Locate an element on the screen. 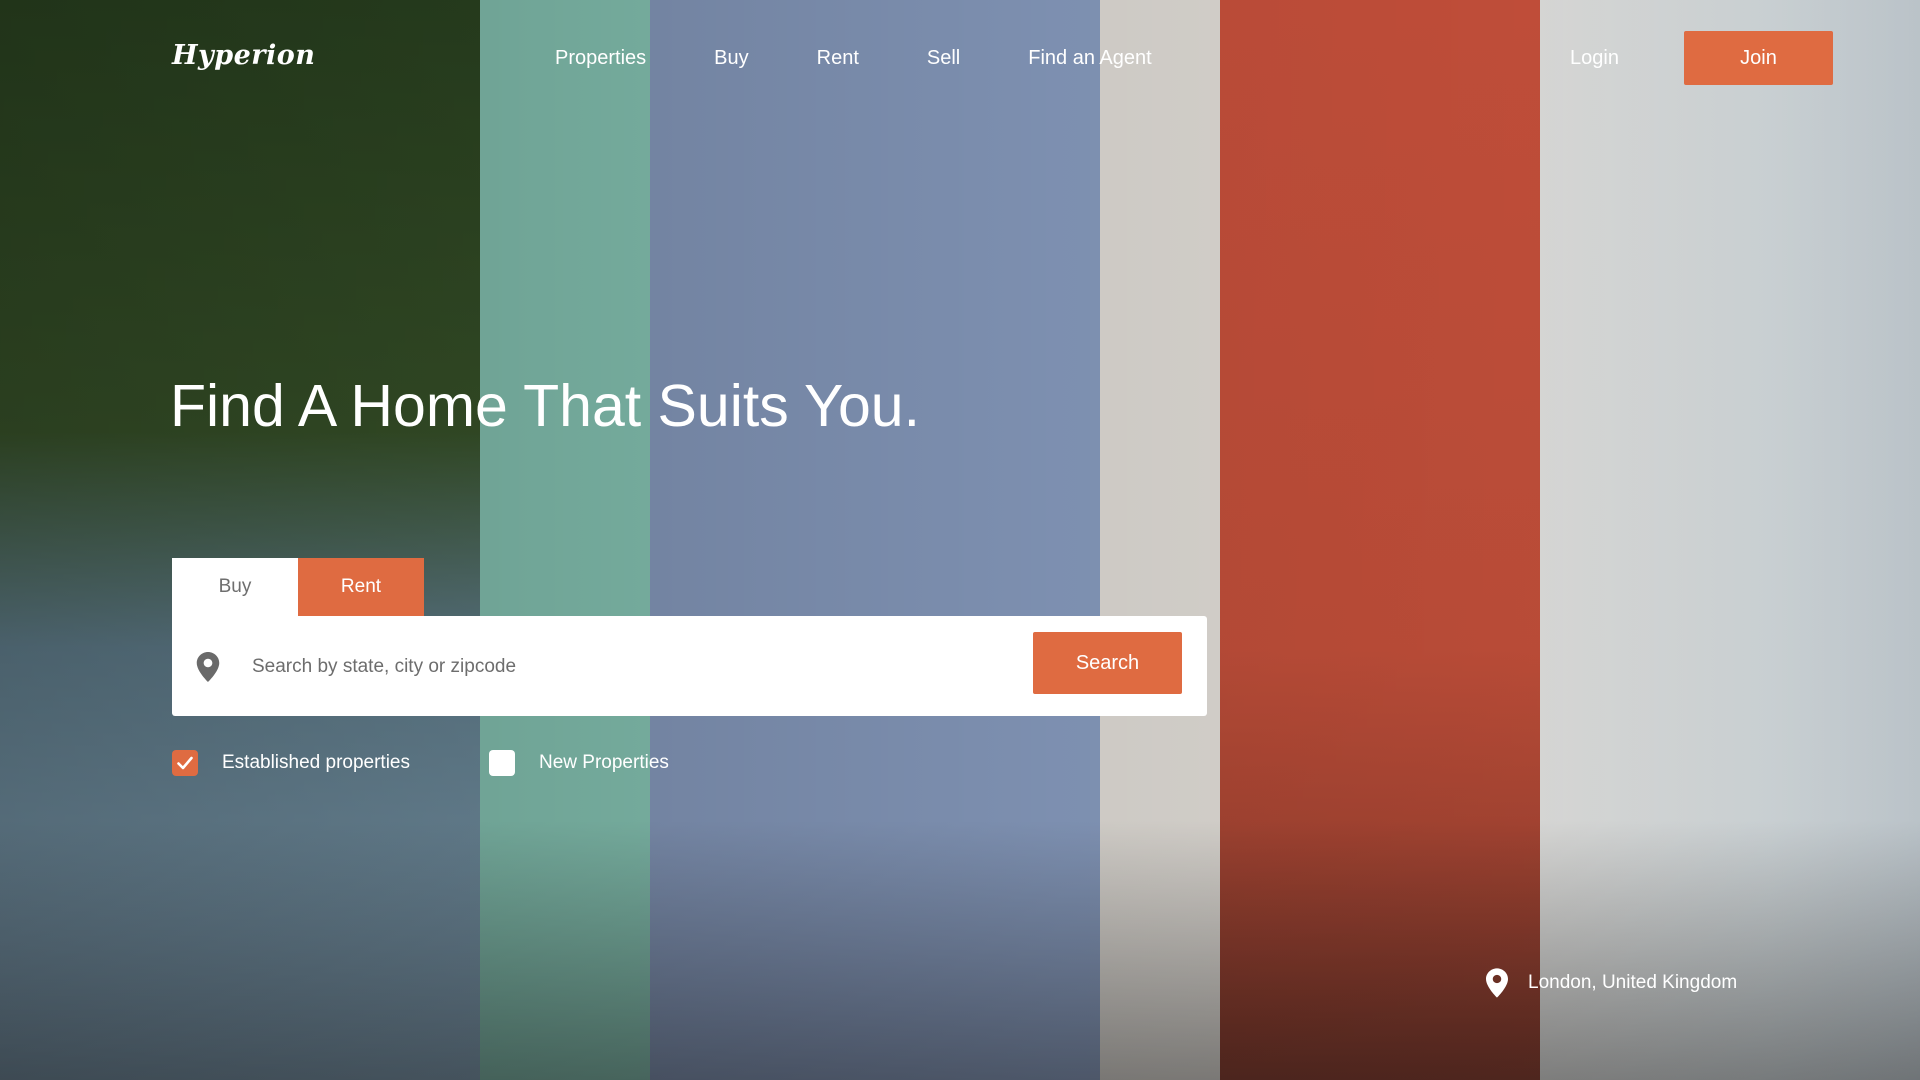 The width and height of the screenshot is (1920, 1080). main-nav: Properties Buy Rent Sell Find an Agent is located at coordinates (853, 58).